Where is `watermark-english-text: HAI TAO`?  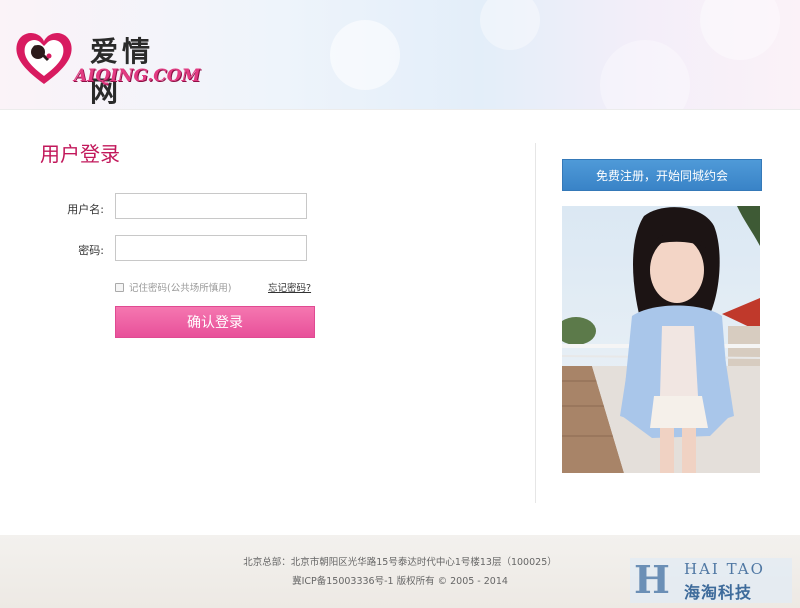 watermark-english-text: HAI TAO is located at coordinates (724, 569).